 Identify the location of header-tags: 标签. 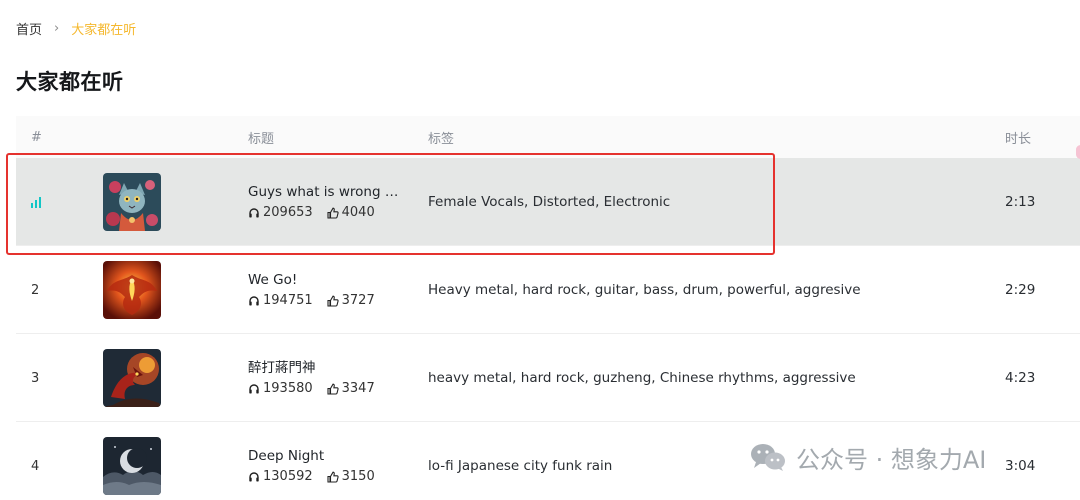
(441, 139).